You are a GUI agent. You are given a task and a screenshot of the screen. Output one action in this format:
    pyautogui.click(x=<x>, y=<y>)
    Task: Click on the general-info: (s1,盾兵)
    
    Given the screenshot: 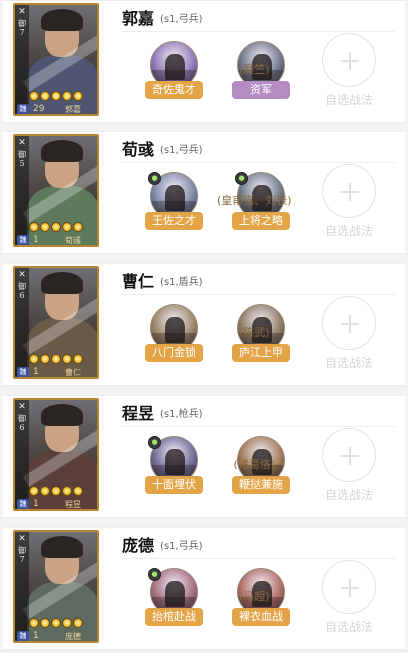 What is the action you would take?
    pyautogui.click(x=181, y=282)
    